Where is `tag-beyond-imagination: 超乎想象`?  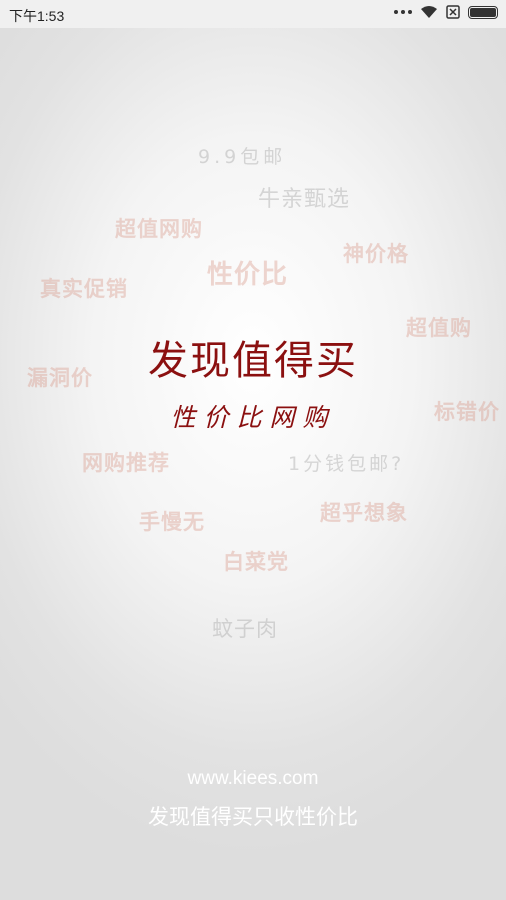 tag-beyond-imagination: 超乎想象 is located at coordinates (364, 513).